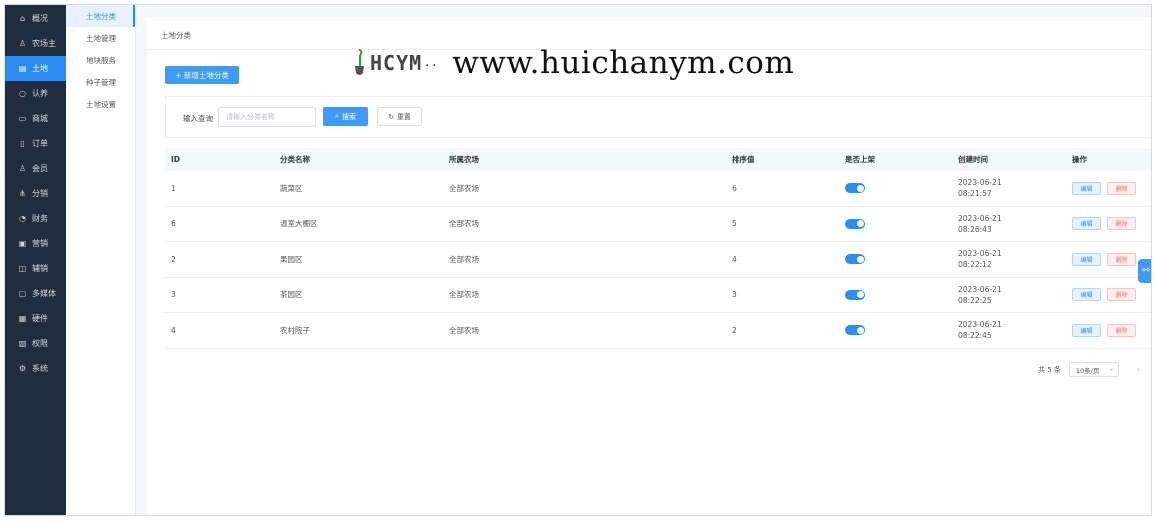 Image resolution: width=1156 pixels, height=524 pixels. I want to click on link-icon: ⚯, so click(1146, 271).